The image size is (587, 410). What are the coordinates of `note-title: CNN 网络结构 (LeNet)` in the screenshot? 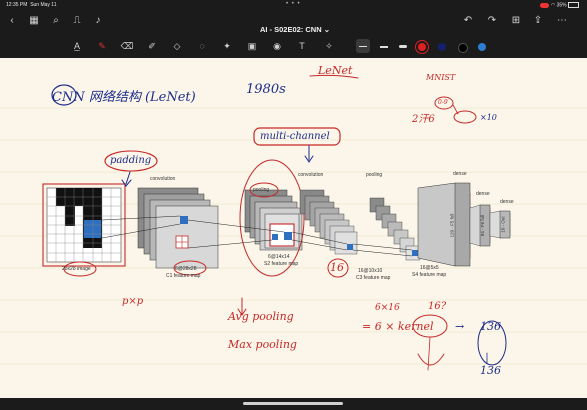 It's located at (124, 97).